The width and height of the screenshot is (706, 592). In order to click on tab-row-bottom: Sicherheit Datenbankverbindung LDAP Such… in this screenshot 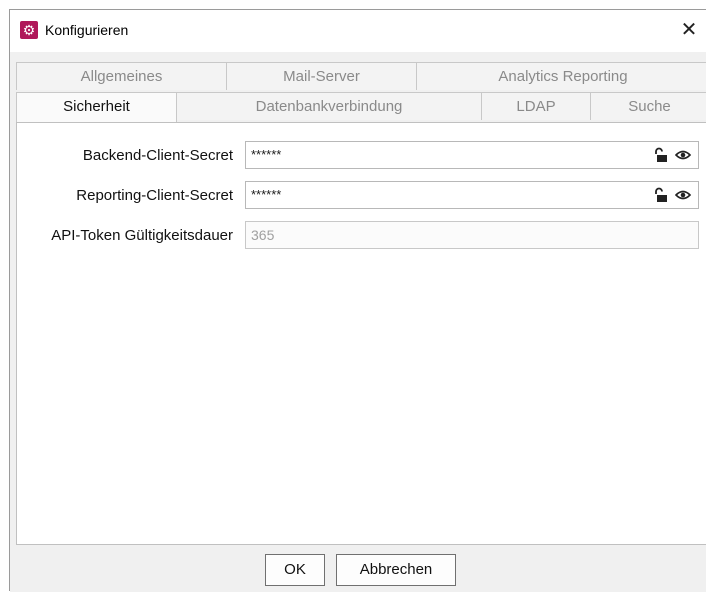, I will do `click(361, 108)`.